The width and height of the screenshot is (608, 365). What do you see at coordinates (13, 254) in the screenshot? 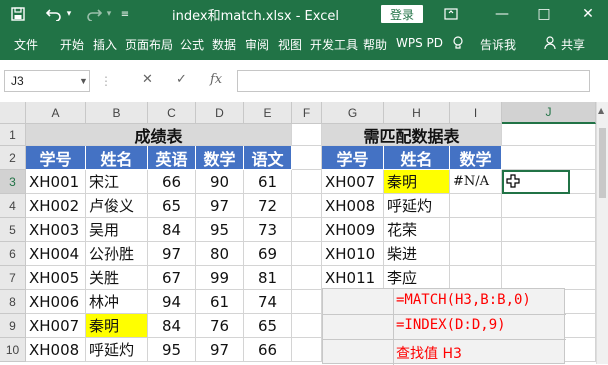
I see `row-header-6: 6` at bounding box center [13, 254].